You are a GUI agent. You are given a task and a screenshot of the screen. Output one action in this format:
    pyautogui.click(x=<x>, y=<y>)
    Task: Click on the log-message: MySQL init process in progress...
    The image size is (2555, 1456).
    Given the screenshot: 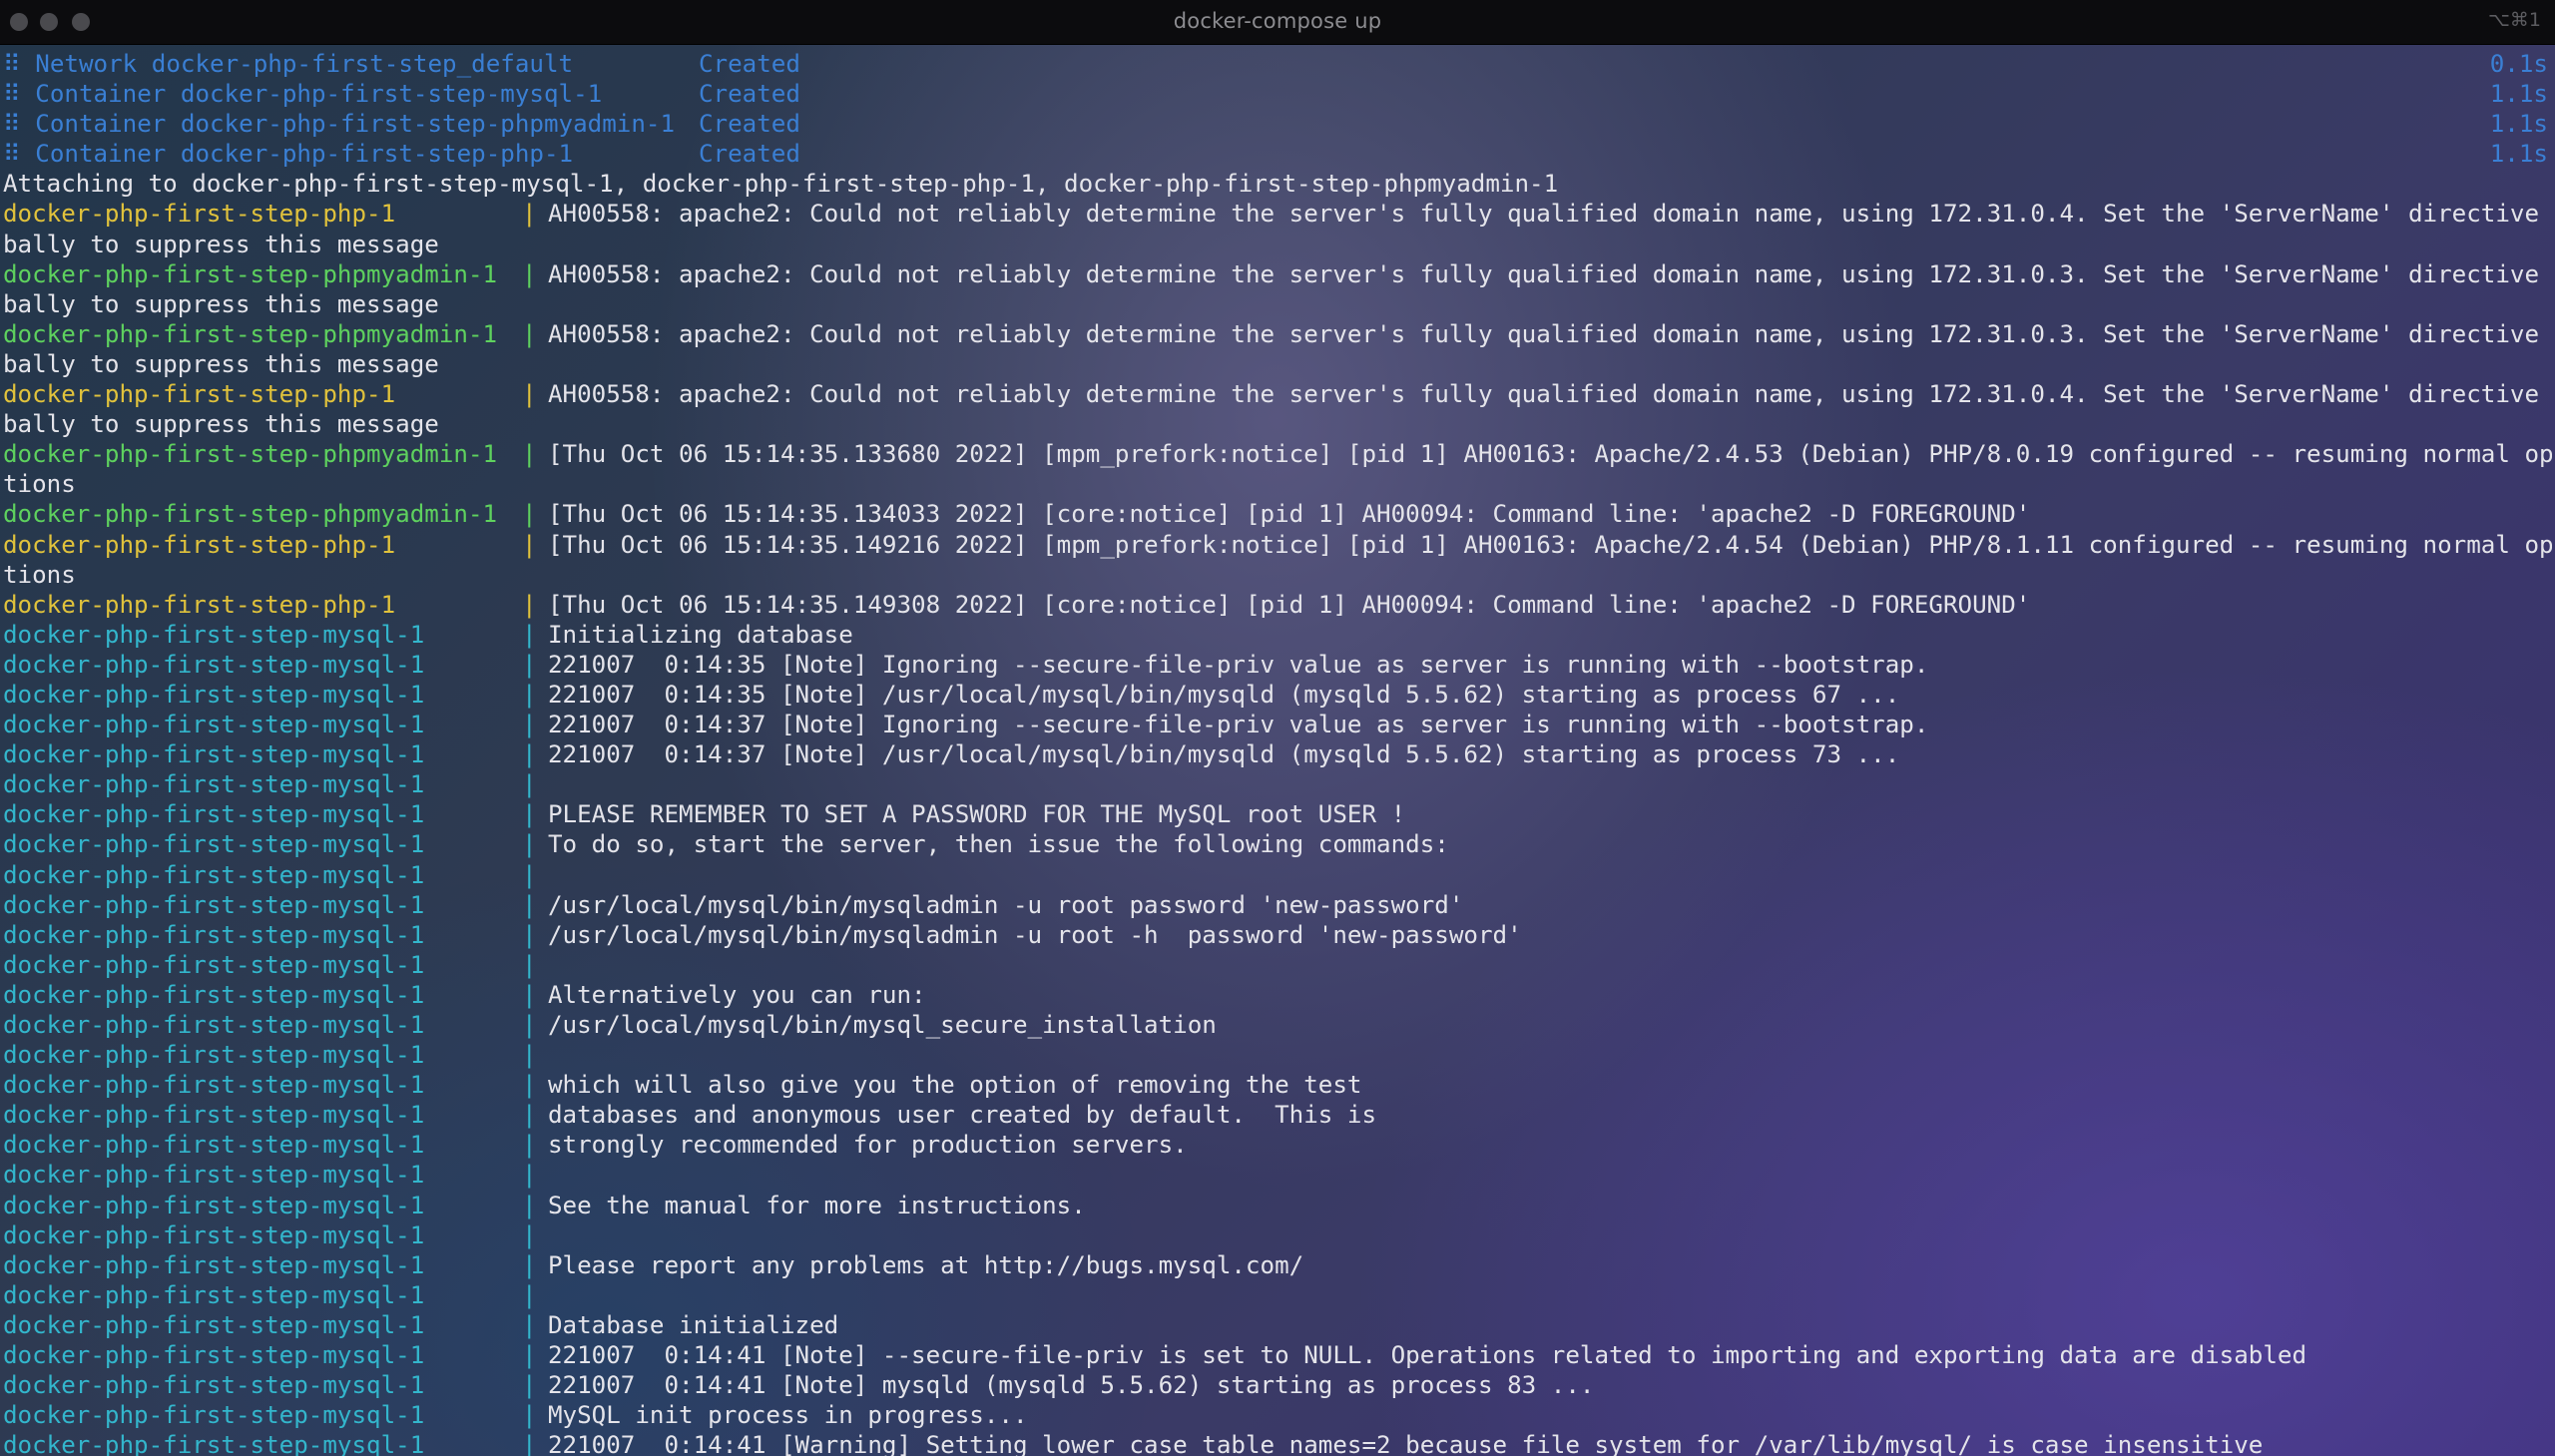 What is the action you would take?
    pyautogui.click(x=788, y=1415)
    